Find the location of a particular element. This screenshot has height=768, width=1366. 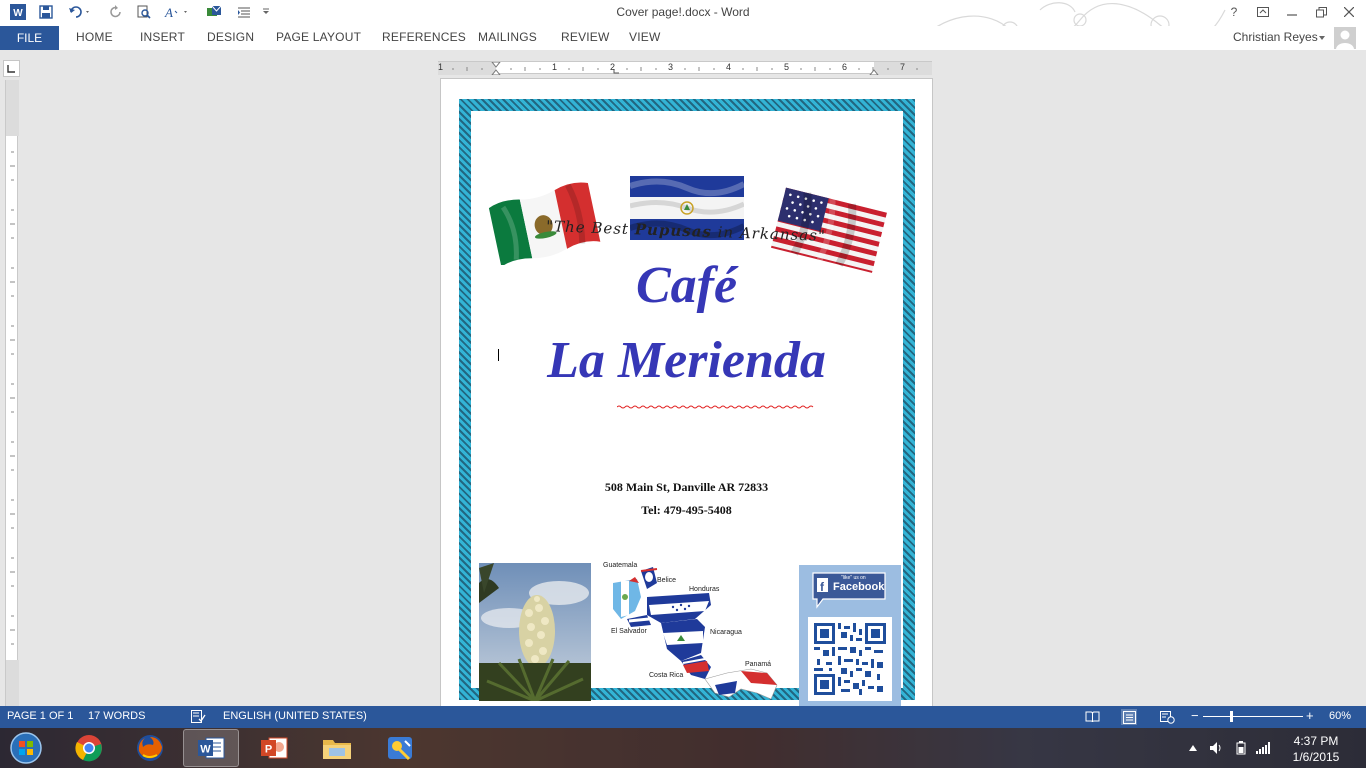

map-label-belice: Belice is located at coordinates (667, 580).